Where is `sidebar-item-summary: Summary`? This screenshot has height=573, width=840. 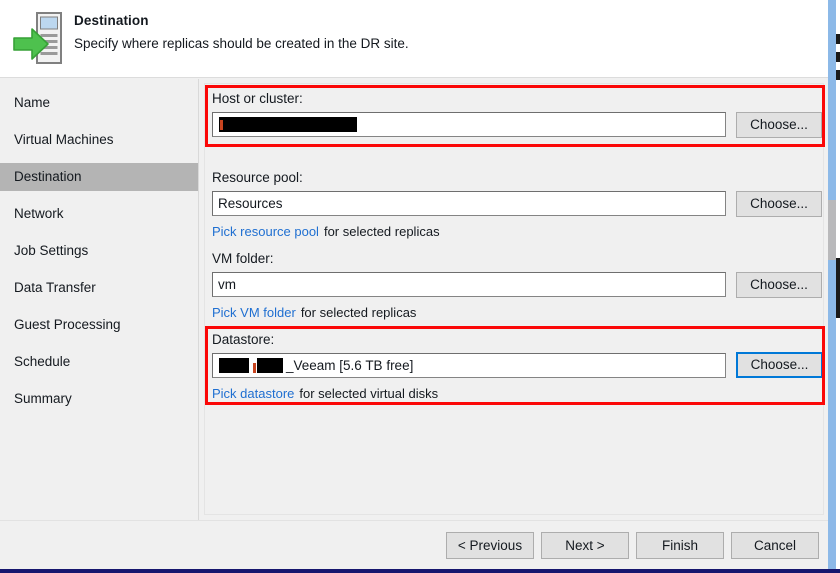
sidebar-item-summary: Summary is located at coordinates (99, 399).